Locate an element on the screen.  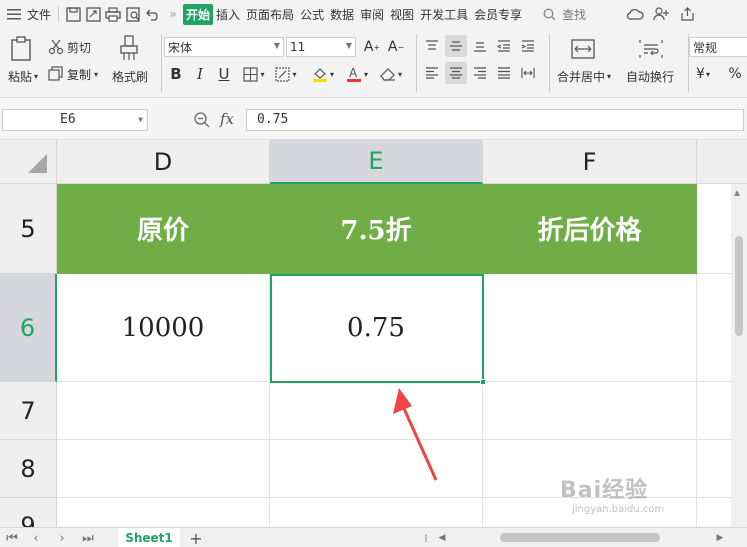
formula-input: 0.75 is located at coordinates (495, 120).